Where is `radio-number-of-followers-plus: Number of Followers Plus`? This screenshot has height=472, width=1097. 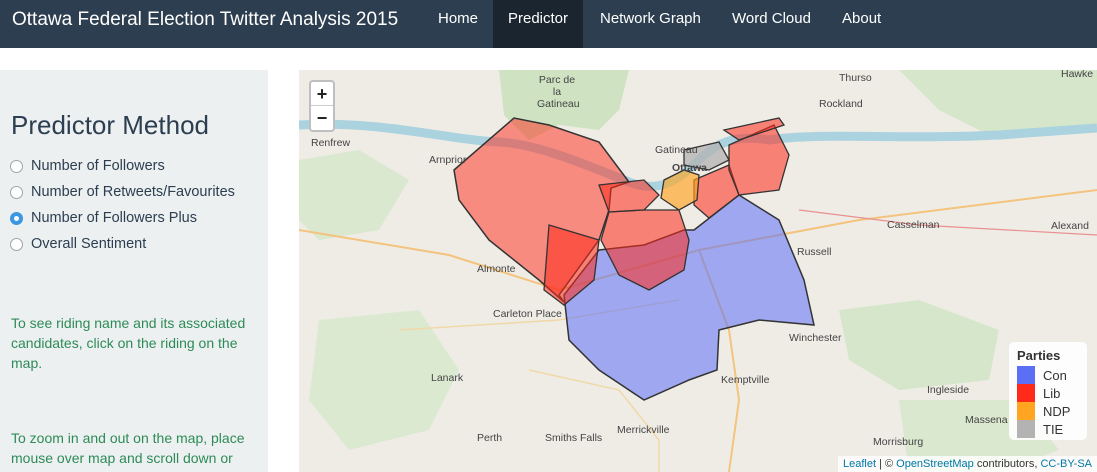 radio-number-of-followers-plus: Number of Followers Plus is located at coordinates (103, 218).